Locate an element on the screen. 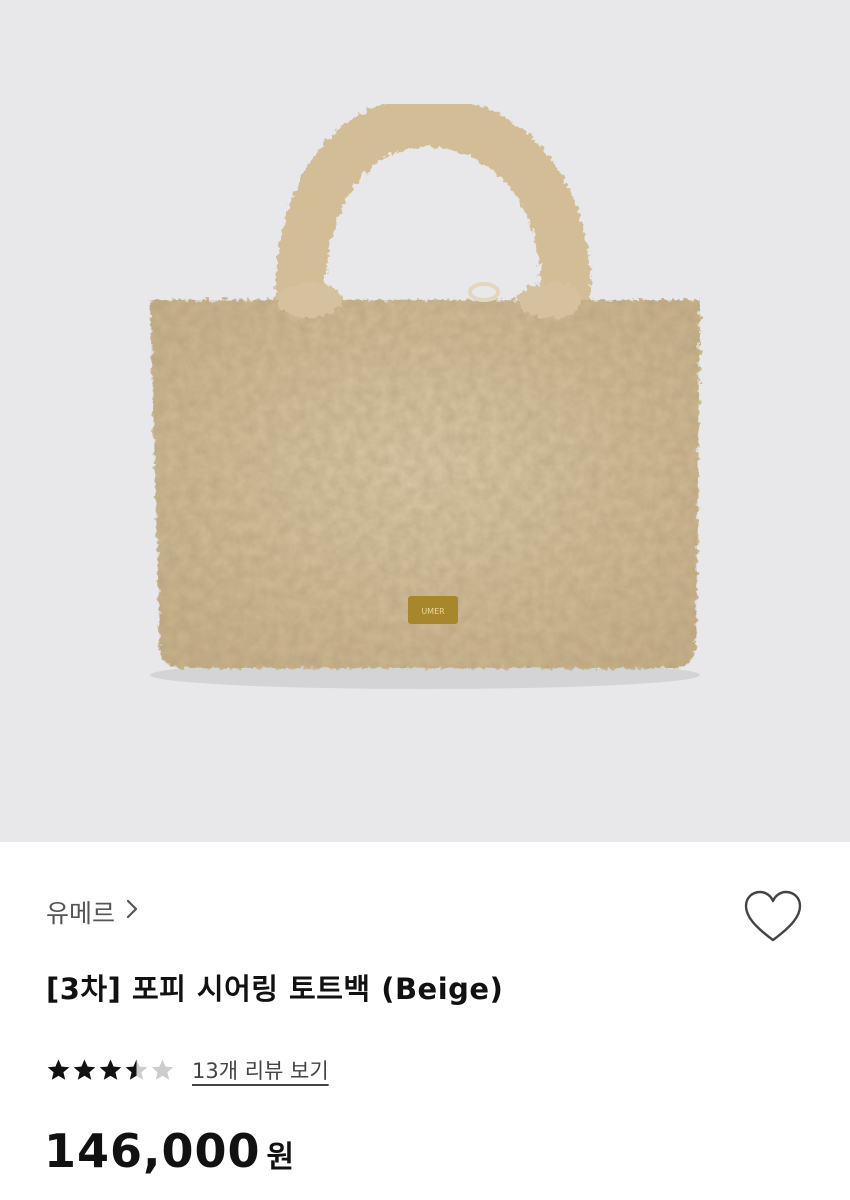  star-rating is located at coordinates (111, 1070).